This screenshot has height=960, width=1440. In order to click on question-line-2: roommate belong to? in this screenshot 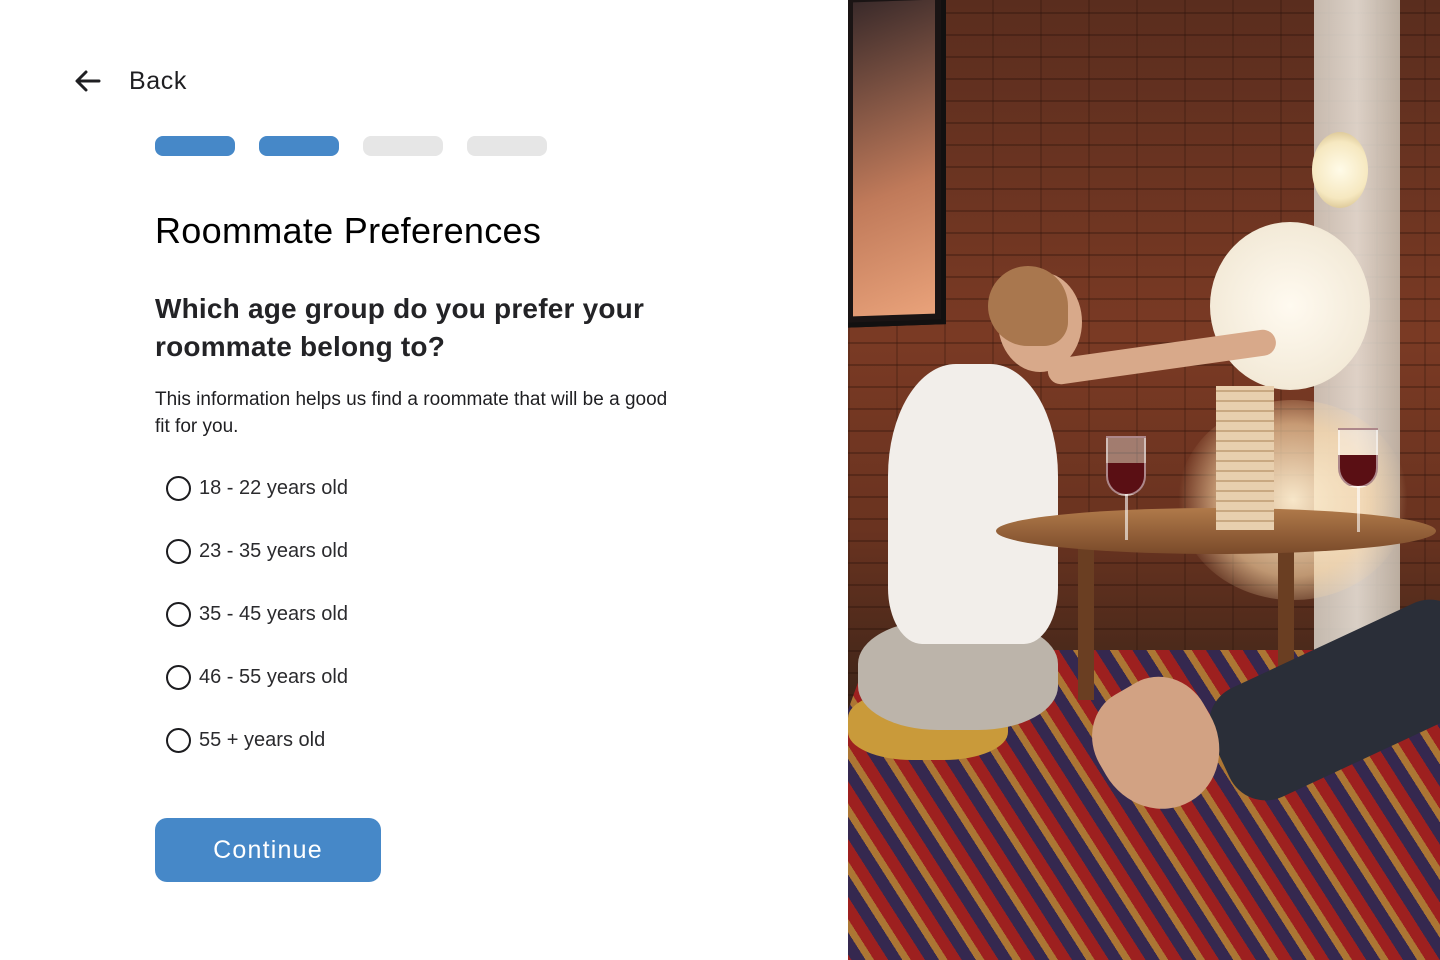, I will do `click(300, 346)`.